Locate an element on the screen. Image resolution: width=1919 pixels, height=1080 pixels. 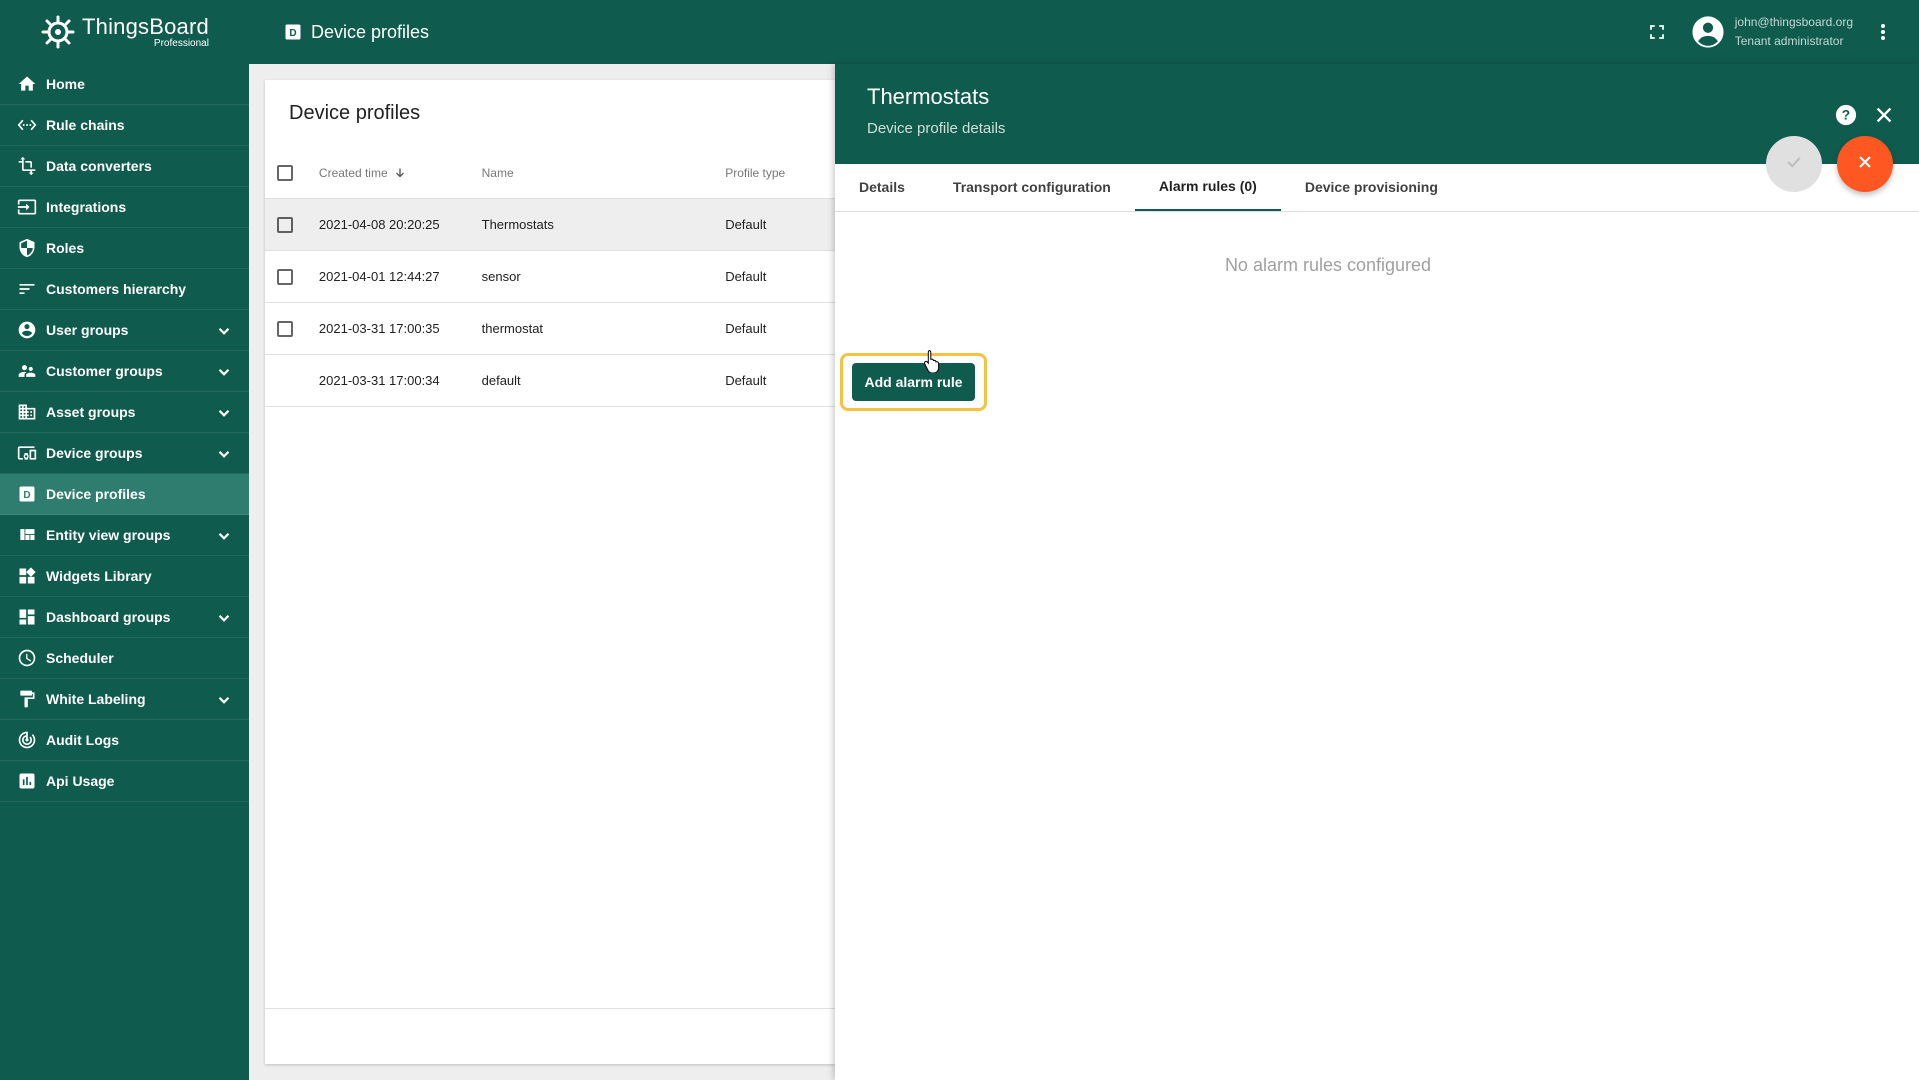
schedule-icon is located at coordinates (27, 658).